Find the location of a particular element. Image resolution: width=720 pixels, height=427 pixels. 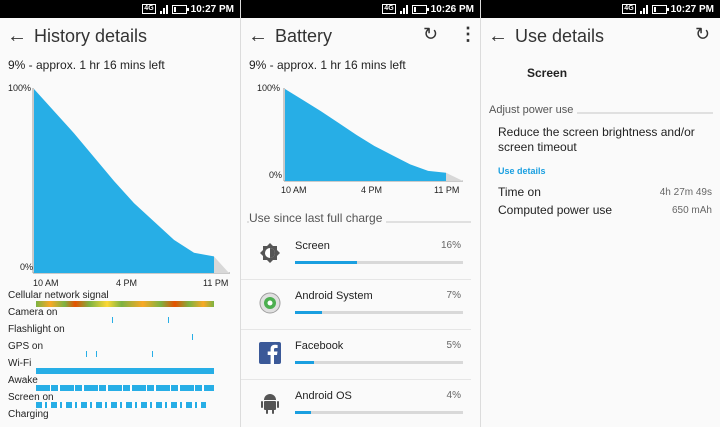

screen-brightness-icon is located at coordinates (270, 253).